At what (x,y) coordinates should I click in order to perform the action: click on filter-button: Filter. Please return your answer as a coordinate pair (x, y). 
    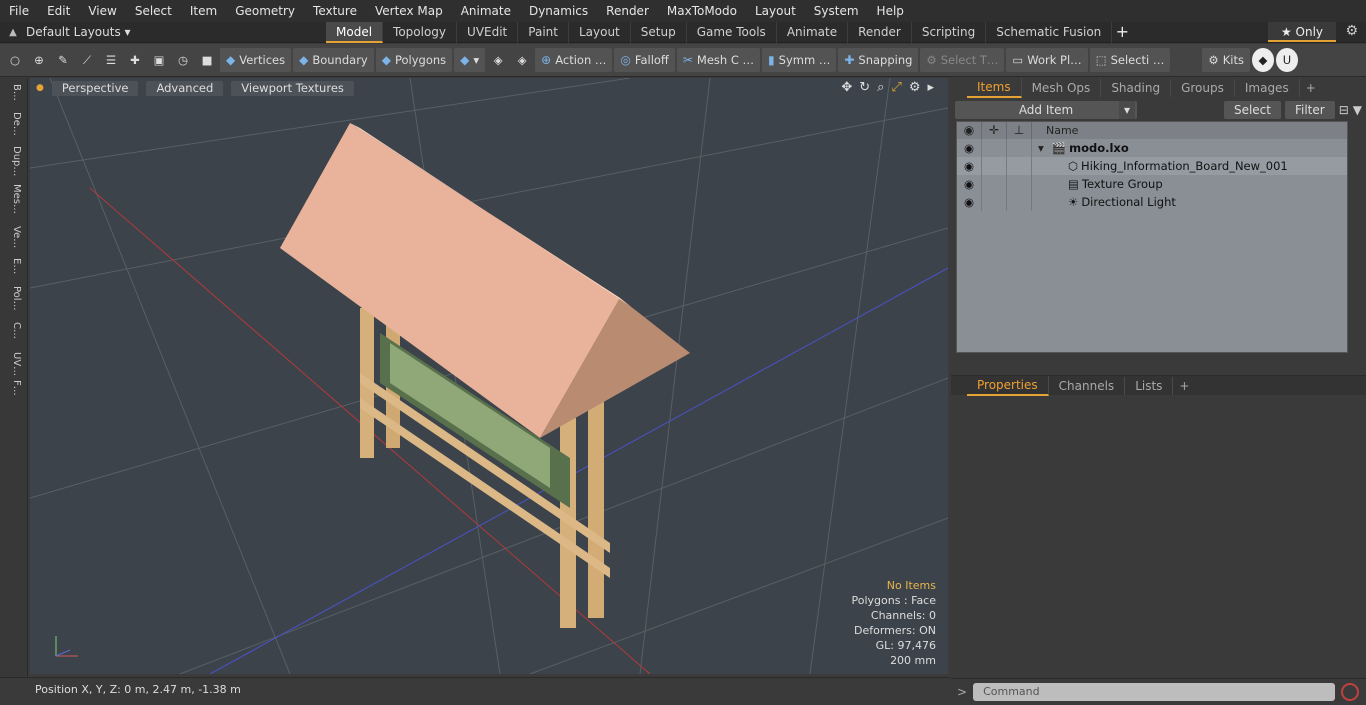
    Looking at the image, I should click on (1309, 110).